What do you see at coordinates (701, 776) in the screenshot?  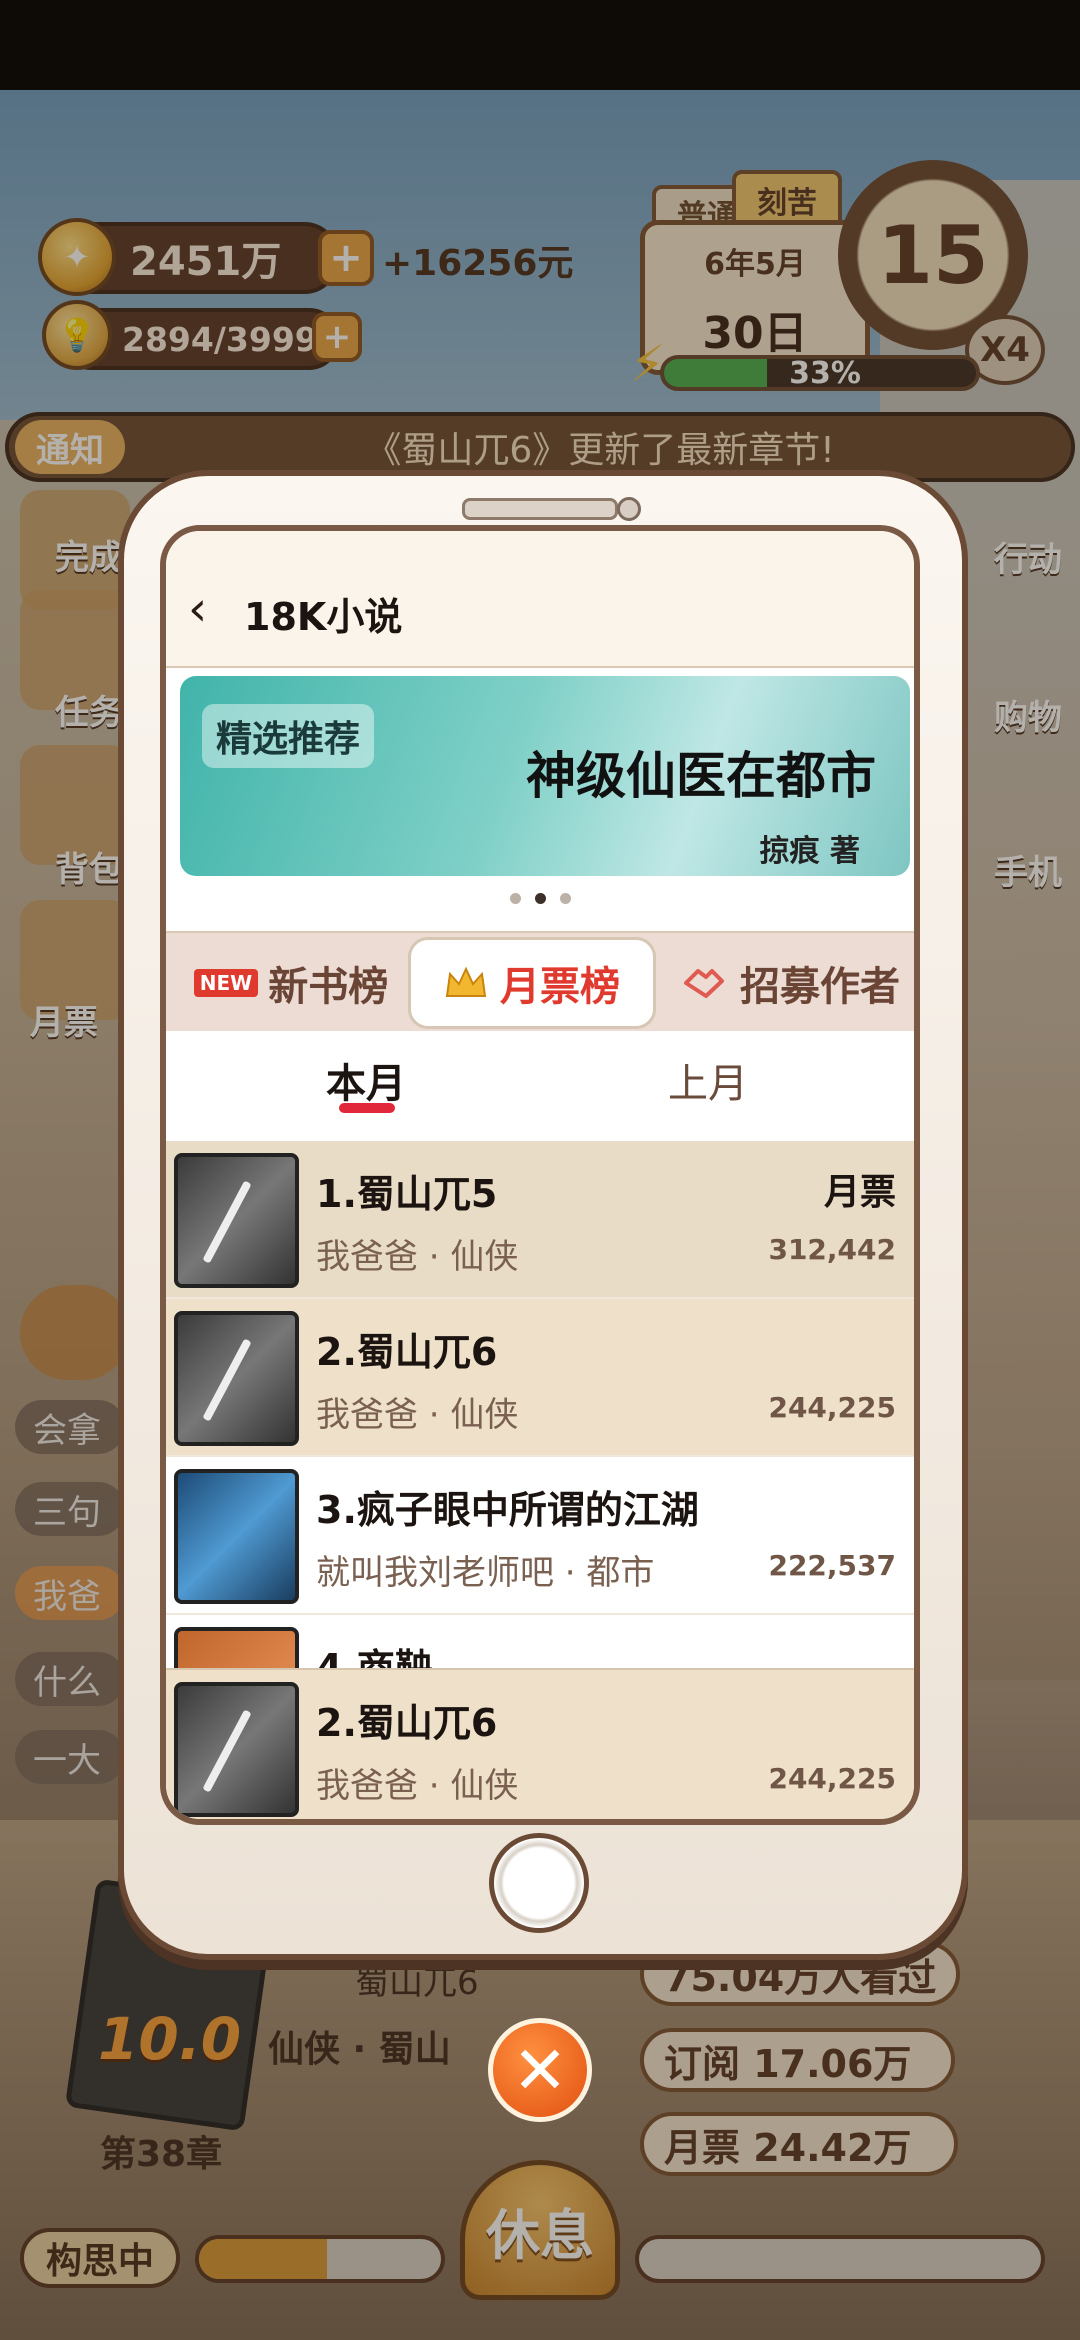 I see `banner-title: 神级仙医在都市` at bounding box center [701, 776].